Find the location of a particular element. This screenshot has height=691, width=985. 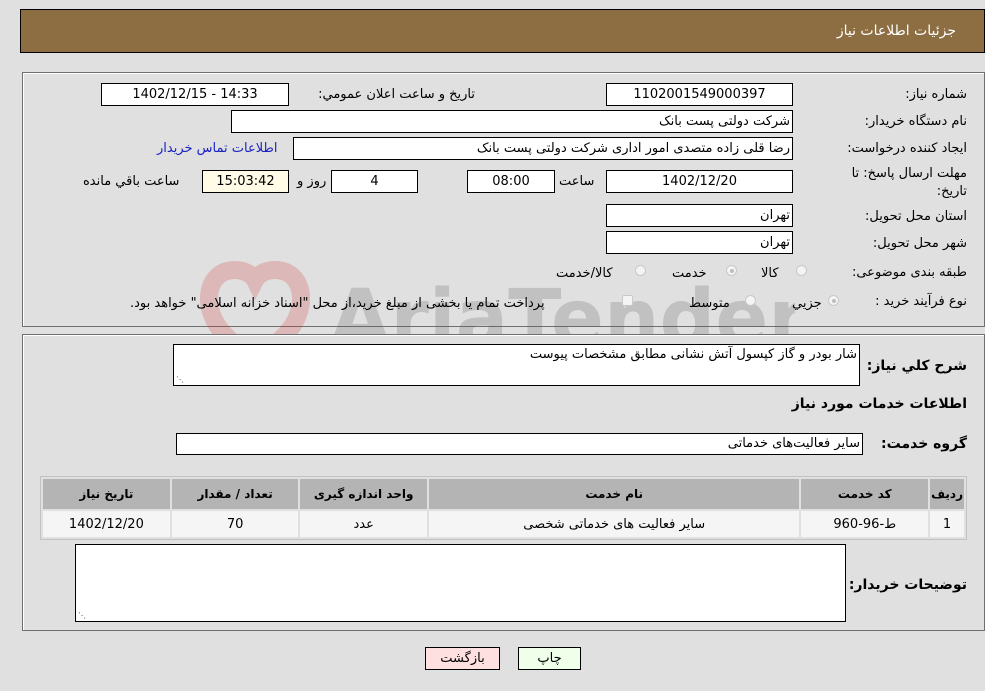

remaining-days-field: 4 is located at coordinates (374, 181).